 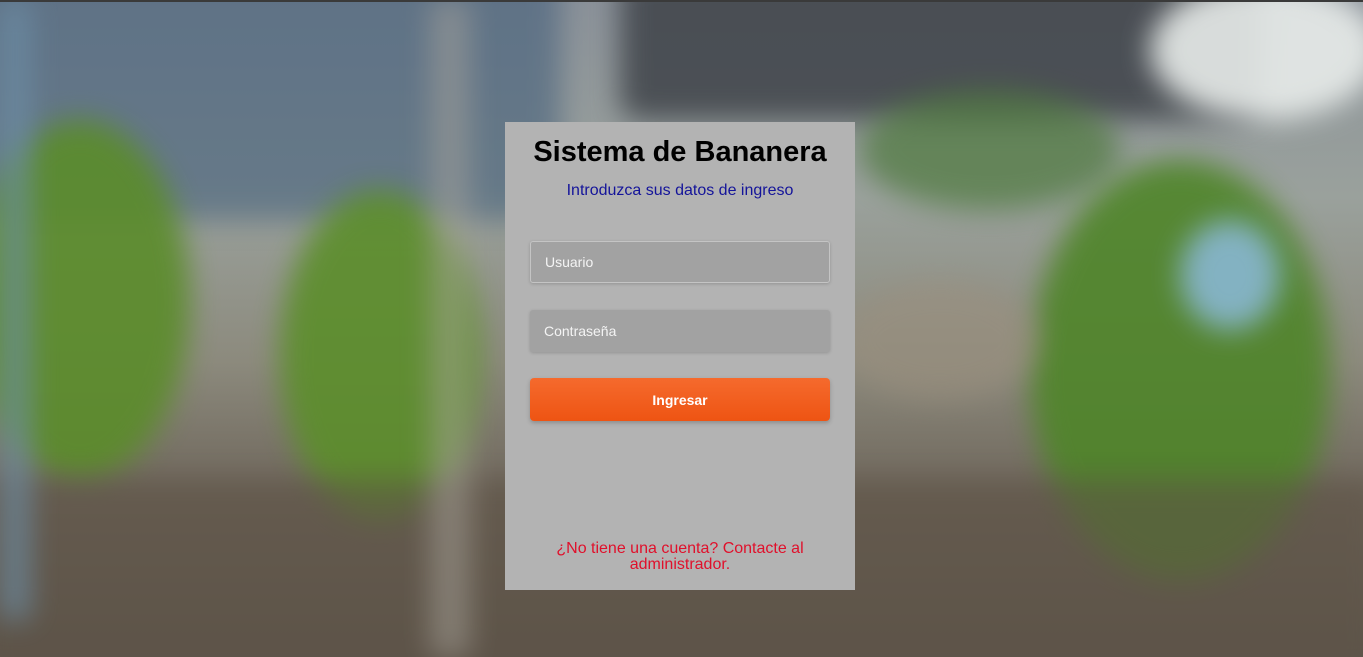 What do you see at coordinates (680, 399) in the screenshot?
I see `login-button: Ingresar` at bounding box center [680, 399].